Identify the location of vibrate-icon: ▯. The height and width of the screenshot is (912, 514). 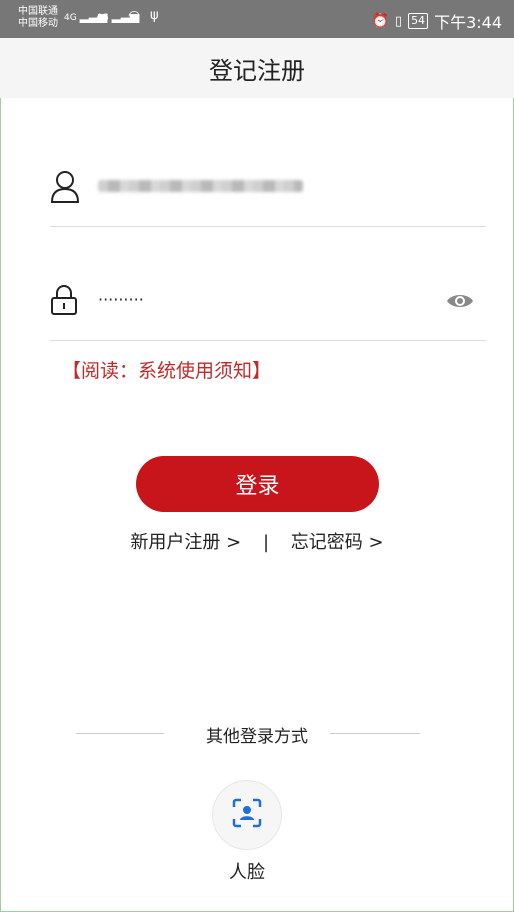
(398, 21).